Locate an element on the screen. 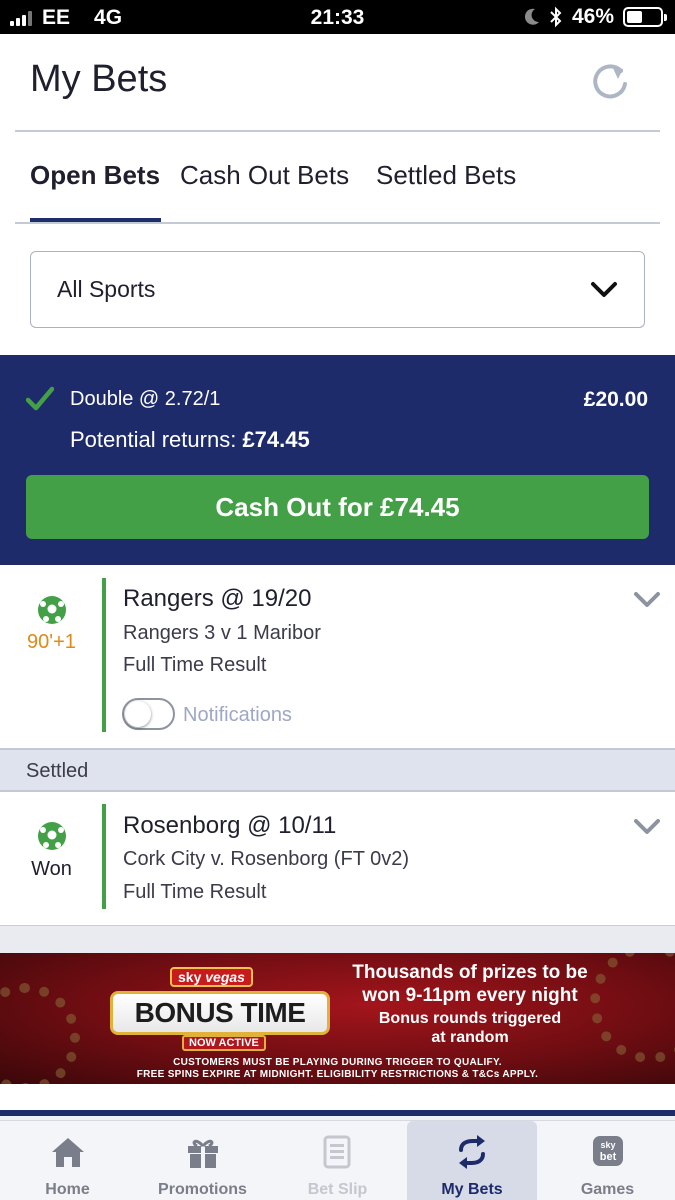  potential-returns: Potential returns: £74.45 is located at coordinates (190, 440).